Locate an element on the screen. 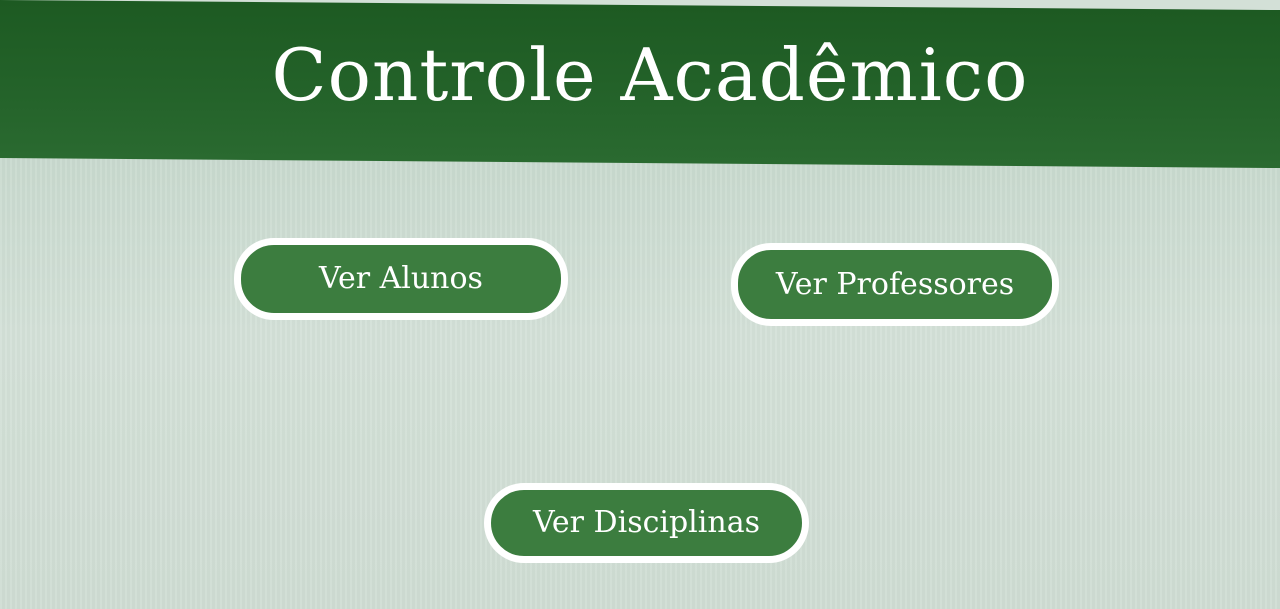 This screenshot has width=1280, height=609. page-title: Controle Acadêmico is located at coordinates (650, 75).